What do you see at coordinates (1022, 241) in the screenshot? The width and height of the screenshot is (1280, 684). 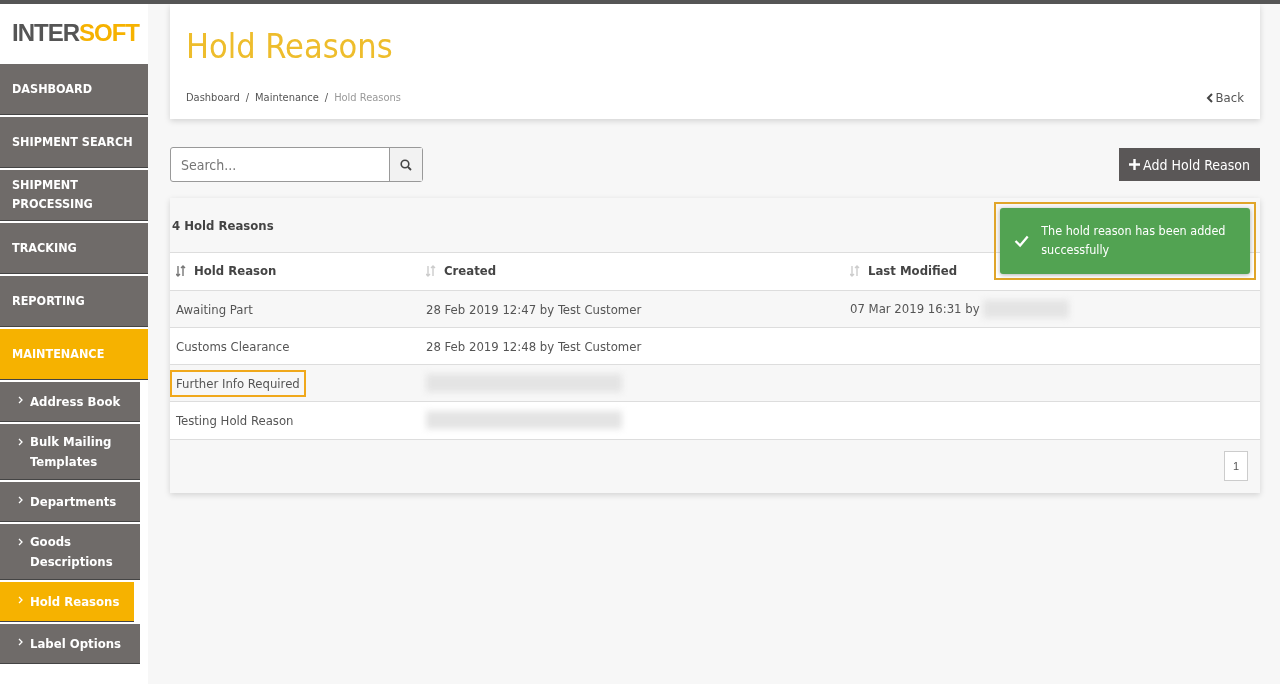 I see `check-icon` at bounding box center [1022, 241].